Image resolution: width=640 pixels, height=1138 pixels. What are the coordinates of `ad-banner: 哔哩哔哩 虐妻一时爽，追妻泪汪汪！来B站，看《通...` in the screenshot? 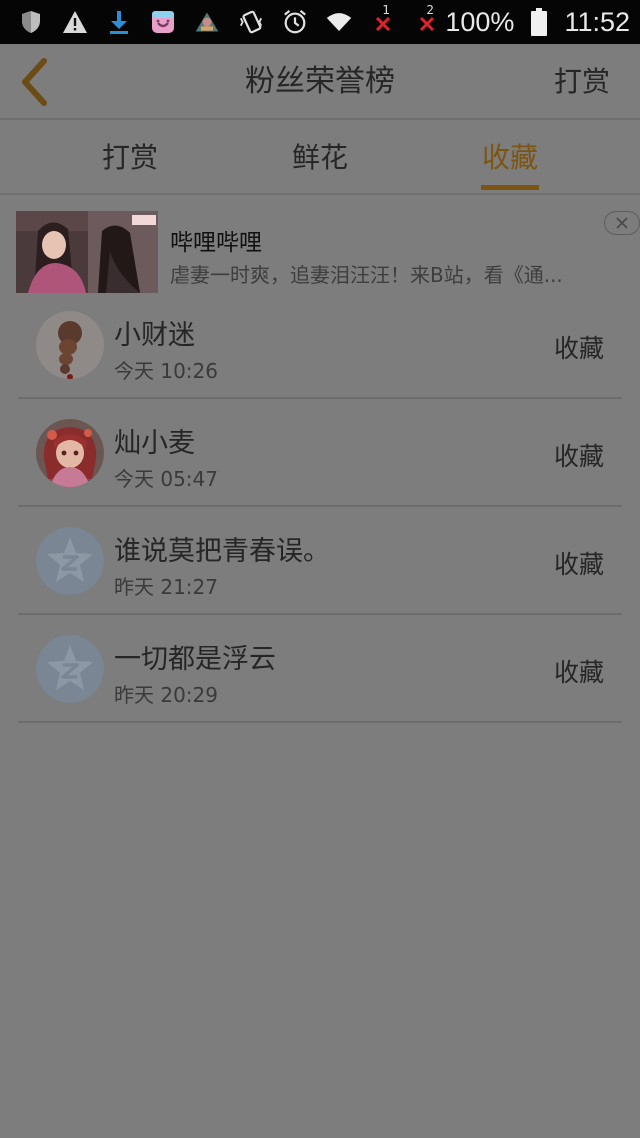 It's located at (328, 252).